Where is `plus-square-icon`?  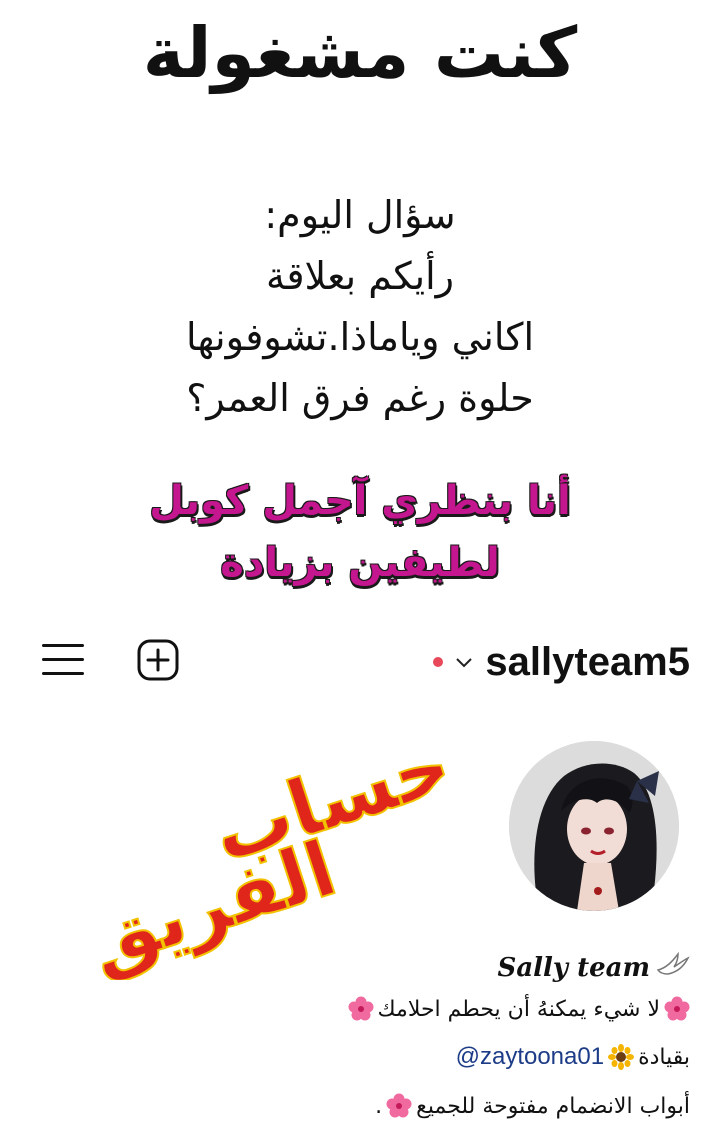
plus-square-icon is located at coordinates (158, 660).